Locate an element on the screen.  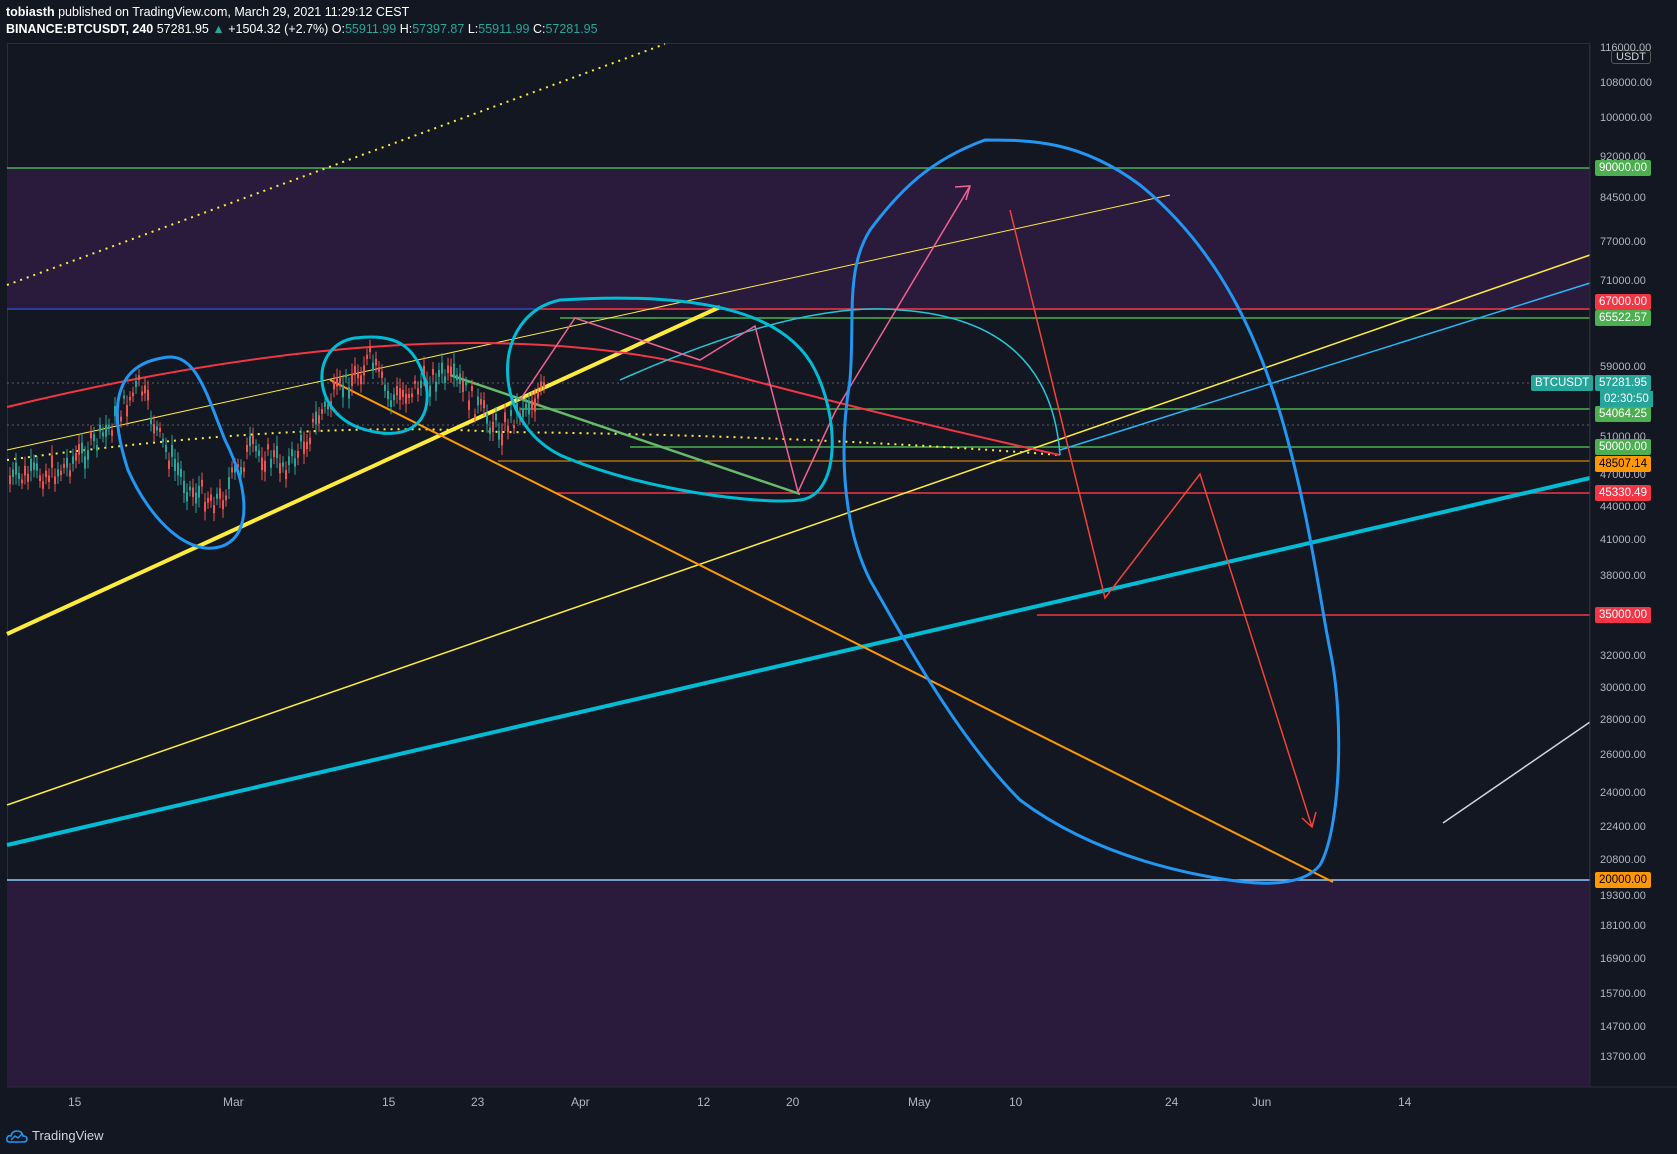
price-axis-label: 41000.00 is located at coordinates (1623, 540).